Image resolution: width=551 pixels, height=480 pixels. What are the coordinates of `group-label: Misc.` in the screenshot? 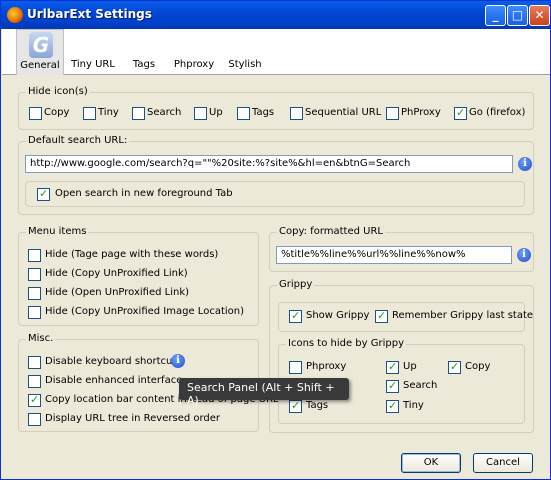 It's located at (41, 338).